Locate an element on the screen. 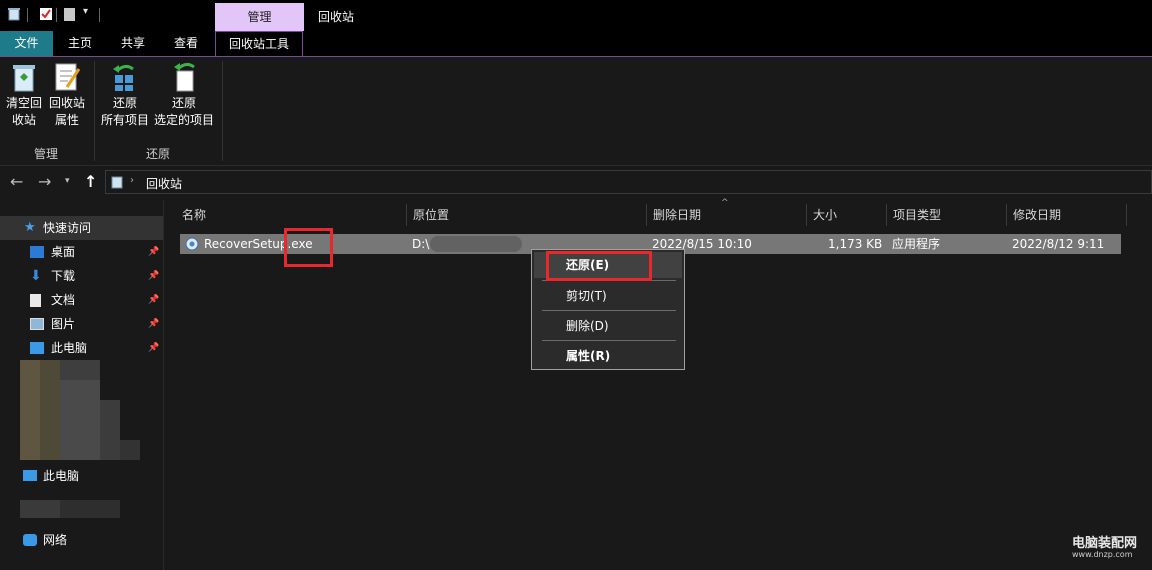 The width and height of the screenshot is (1152, 570). download-icon: ⬇ is located at coordinates (36, 276).